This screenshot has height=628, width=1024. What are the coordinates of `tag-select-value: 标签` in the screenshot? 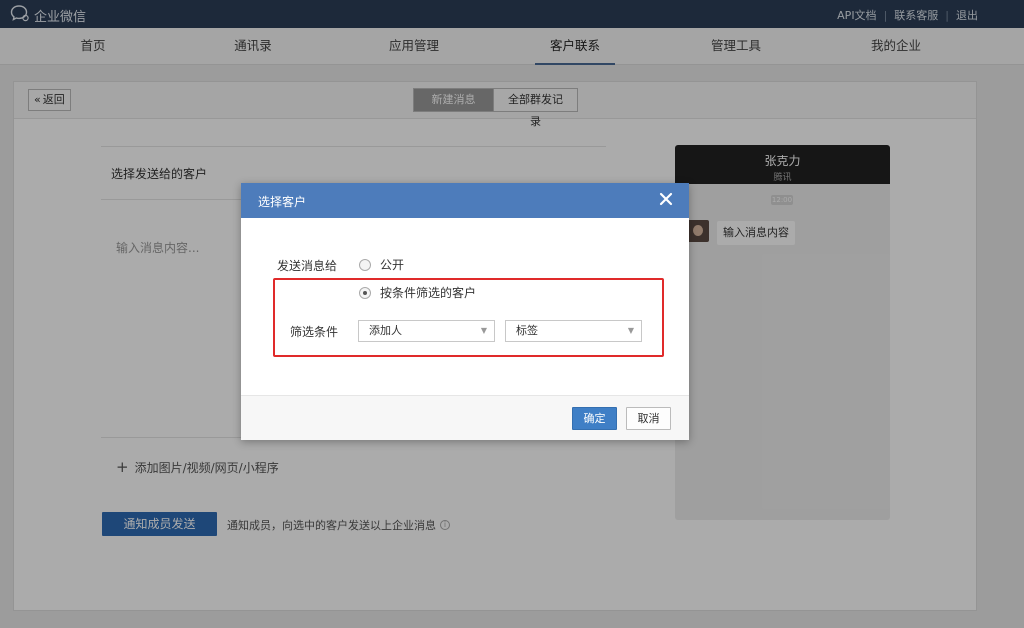 It's located at (527, 330).